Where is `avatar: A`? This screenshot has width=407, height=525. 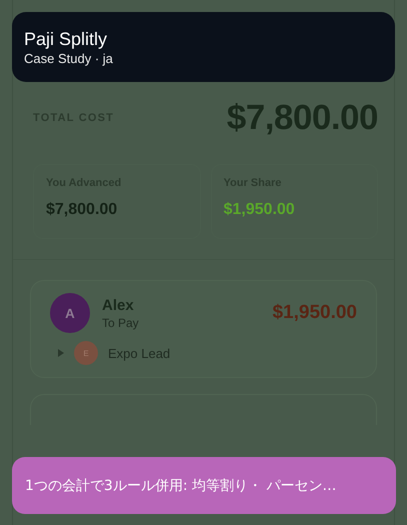
avatar: A is located at coordinates (70, 313).